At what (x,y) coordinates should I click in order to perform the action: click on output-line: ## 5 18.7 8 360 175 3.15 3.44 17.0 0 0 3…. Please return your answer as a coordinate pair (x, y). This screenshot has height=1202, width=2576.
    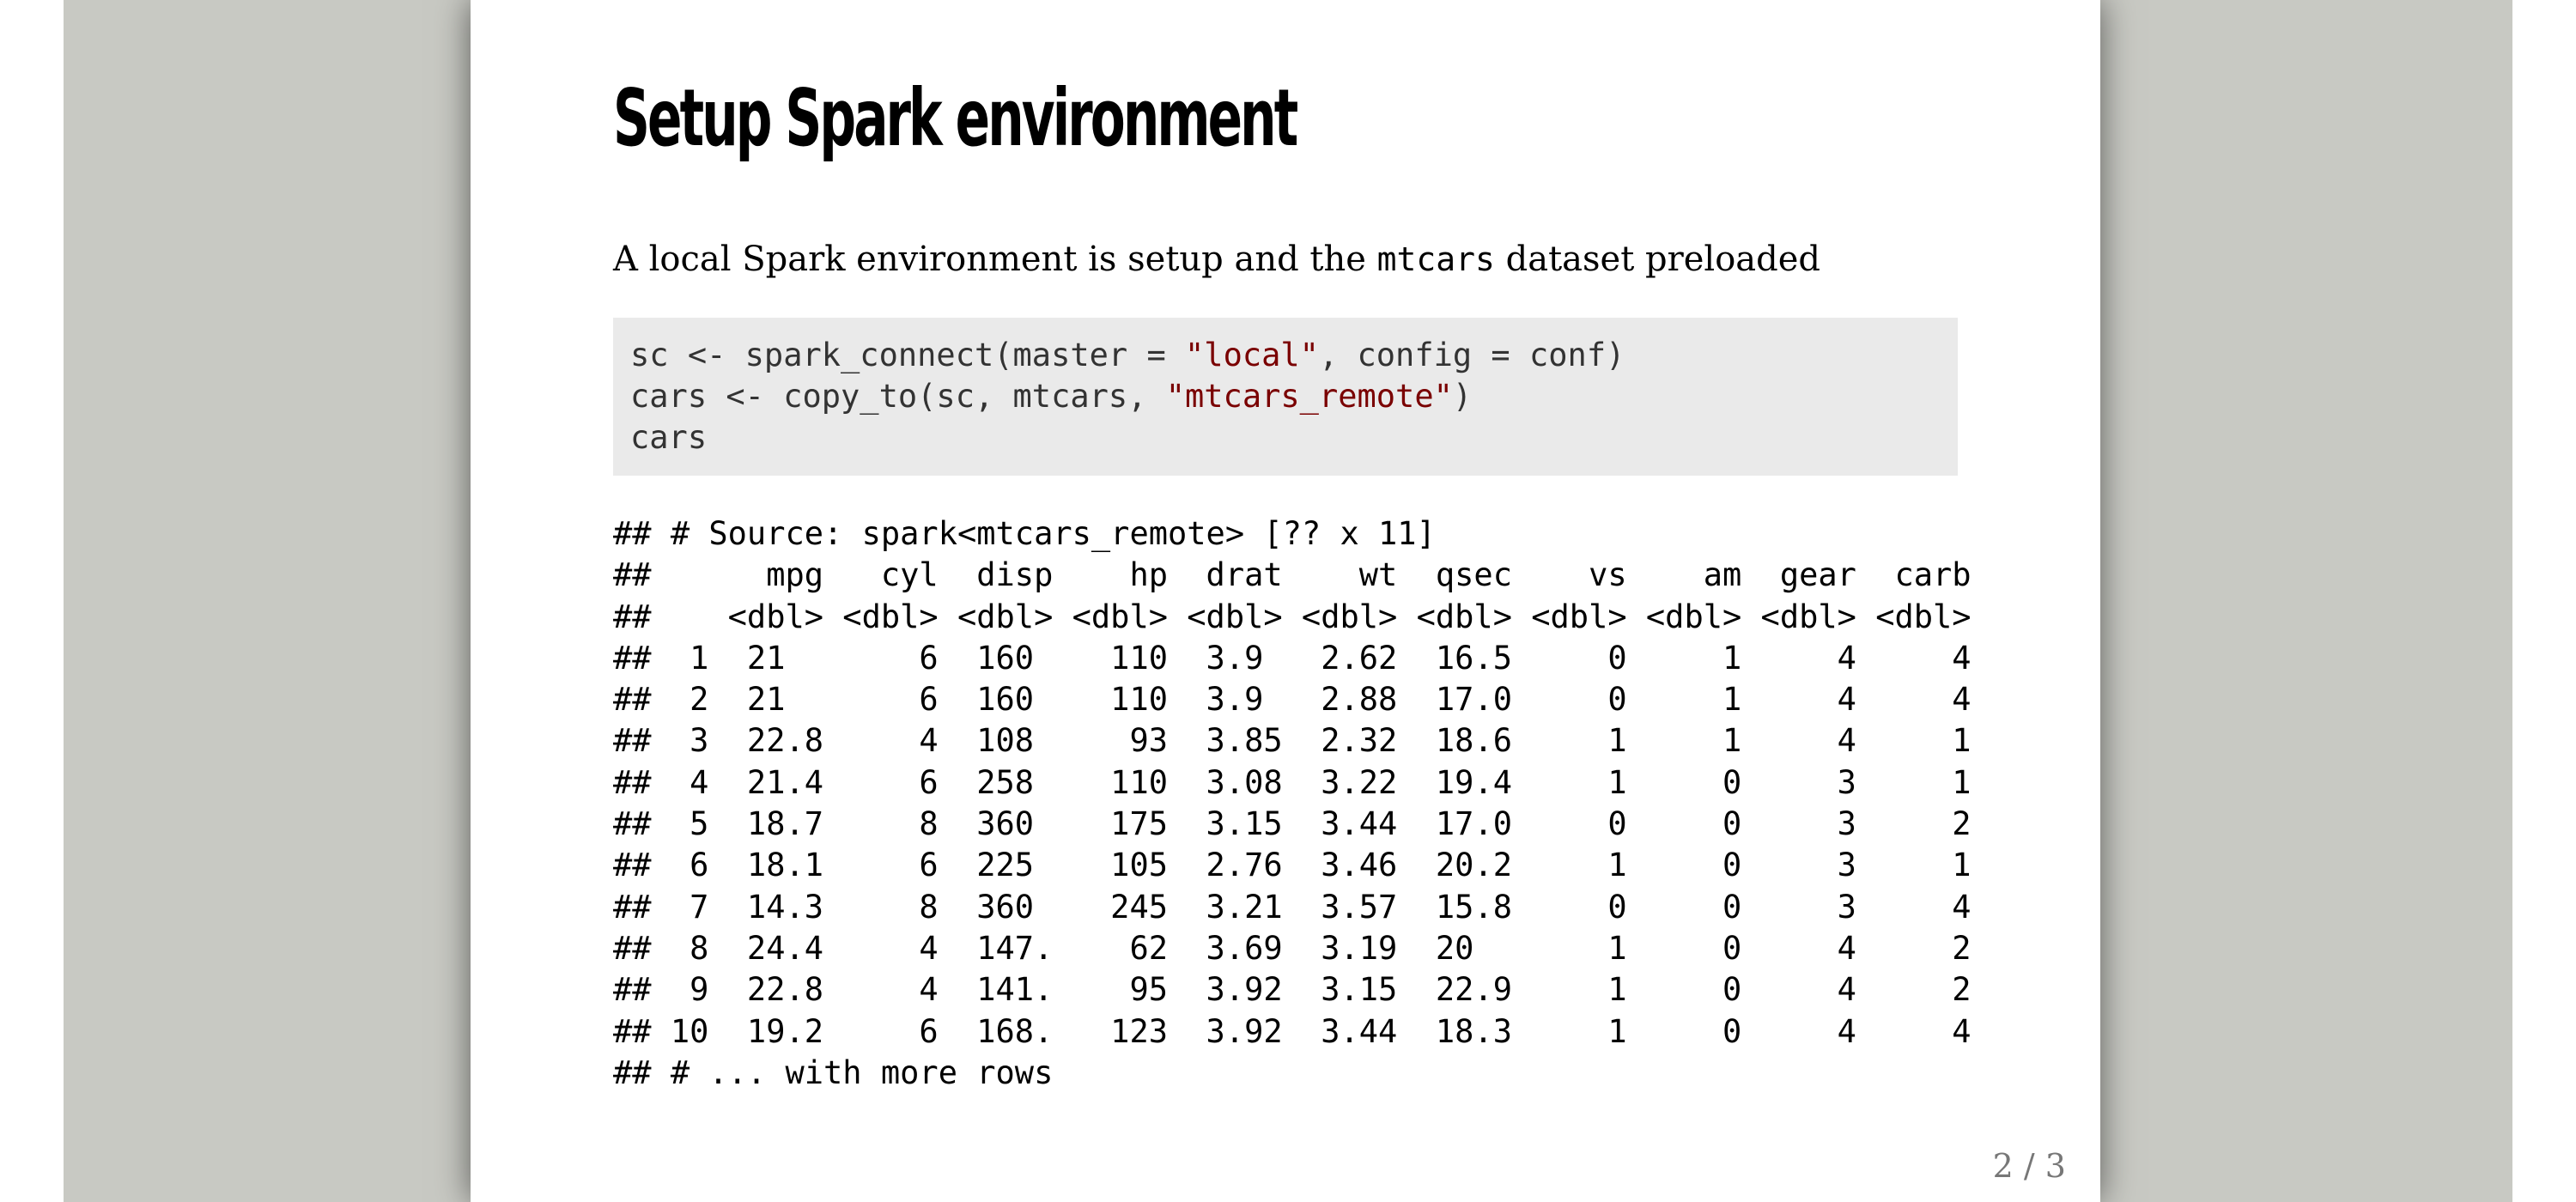
    Looking at the image, I should click on (1292, 824).